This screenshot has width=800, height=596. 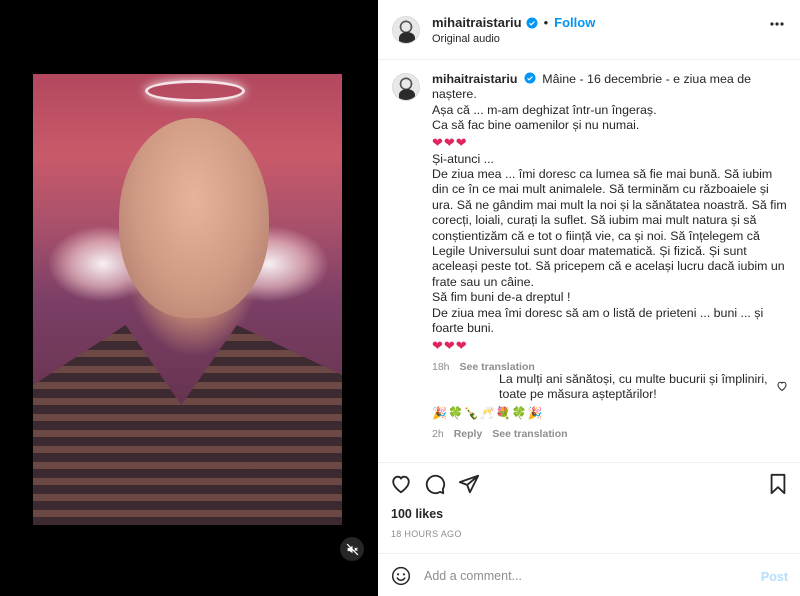 What do you see at coordinates (417, 514) in the screenshot?
I see `likes-count: 100 likes` at bounding box center [417, 514].